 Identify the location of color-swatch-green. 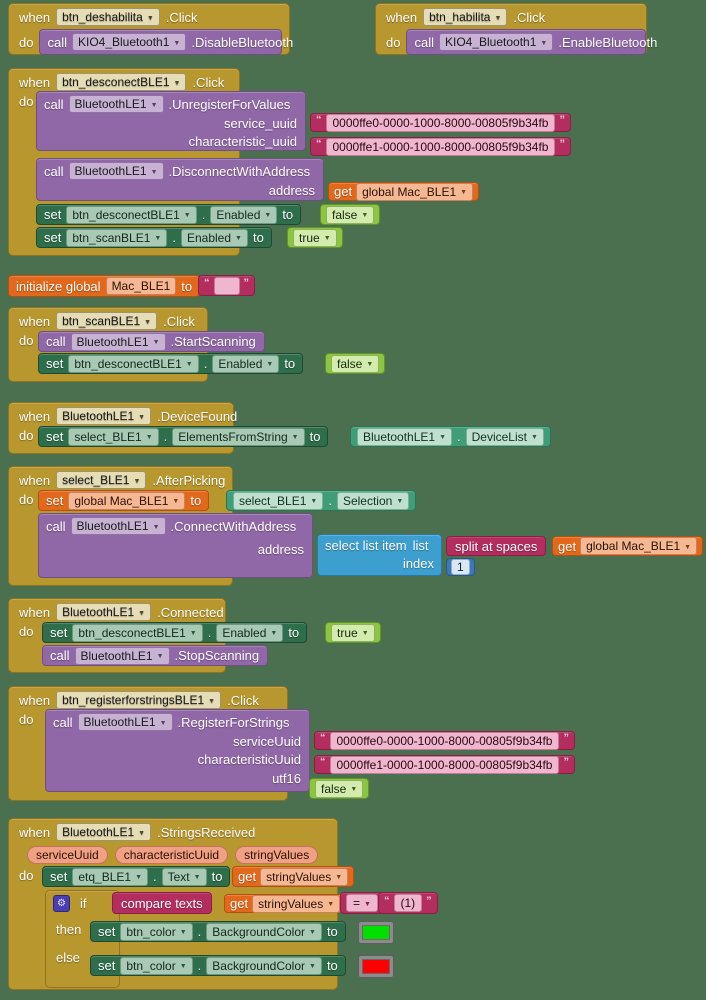
(376, 932).